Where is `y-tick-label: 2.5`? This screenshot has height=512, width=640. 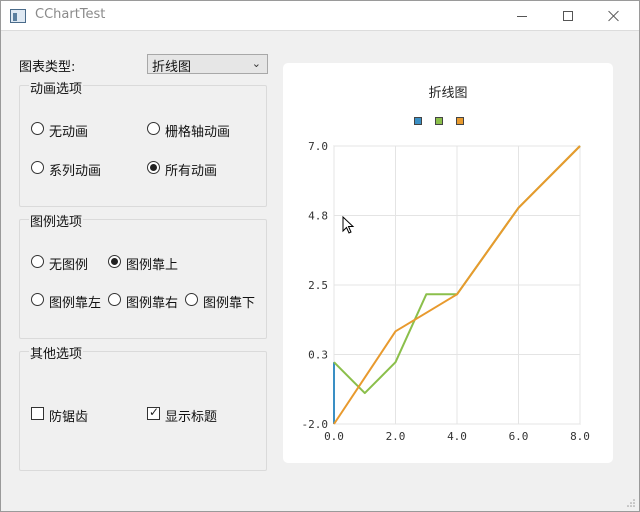
y-tick-label: 2.5 is located at coordinates (318, 285).